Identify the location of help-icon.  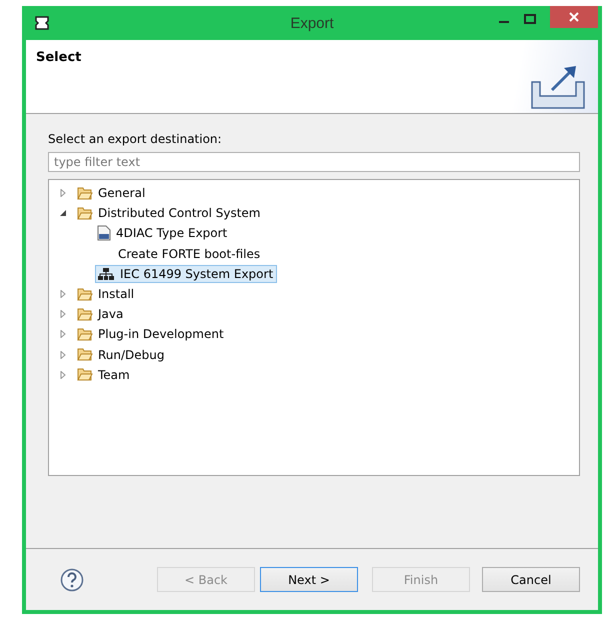
(72, 580).